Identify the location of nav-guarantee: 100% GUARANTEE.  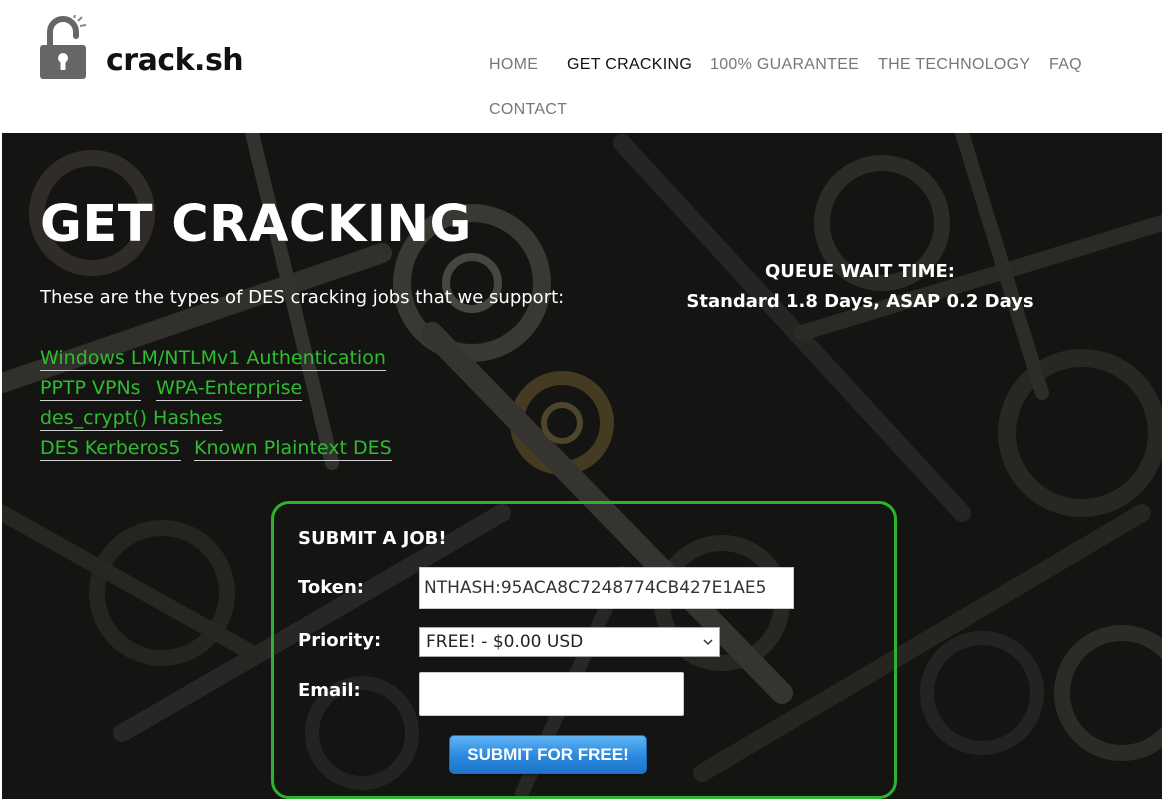
(784, 65).